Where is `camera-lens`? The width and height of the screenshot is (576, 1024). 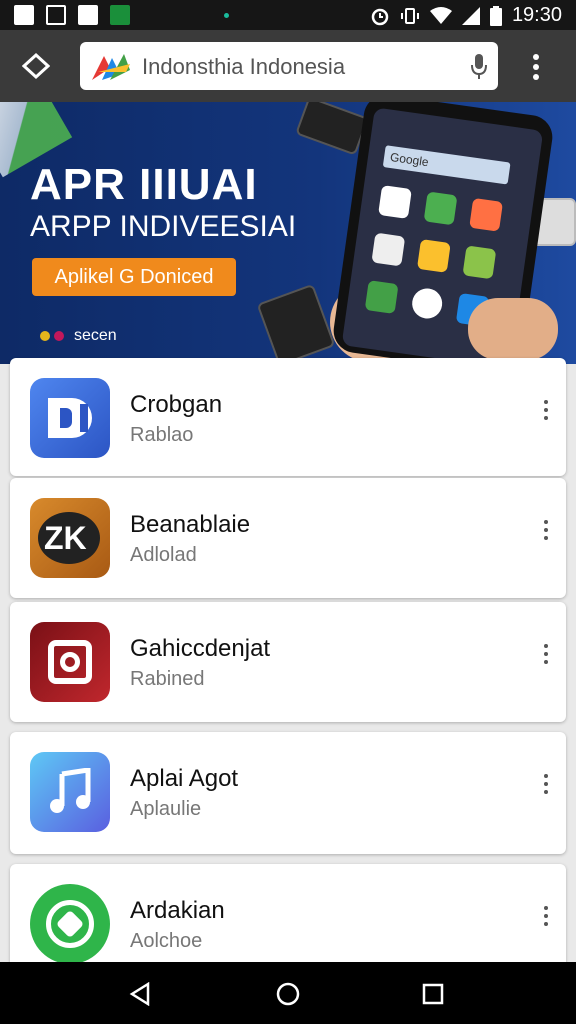
camera-lens is located at coordinates (70, 662).